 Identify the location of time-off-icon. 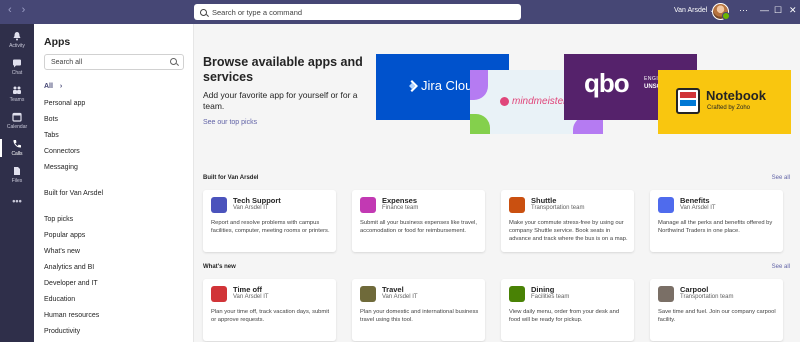
(219, 294).